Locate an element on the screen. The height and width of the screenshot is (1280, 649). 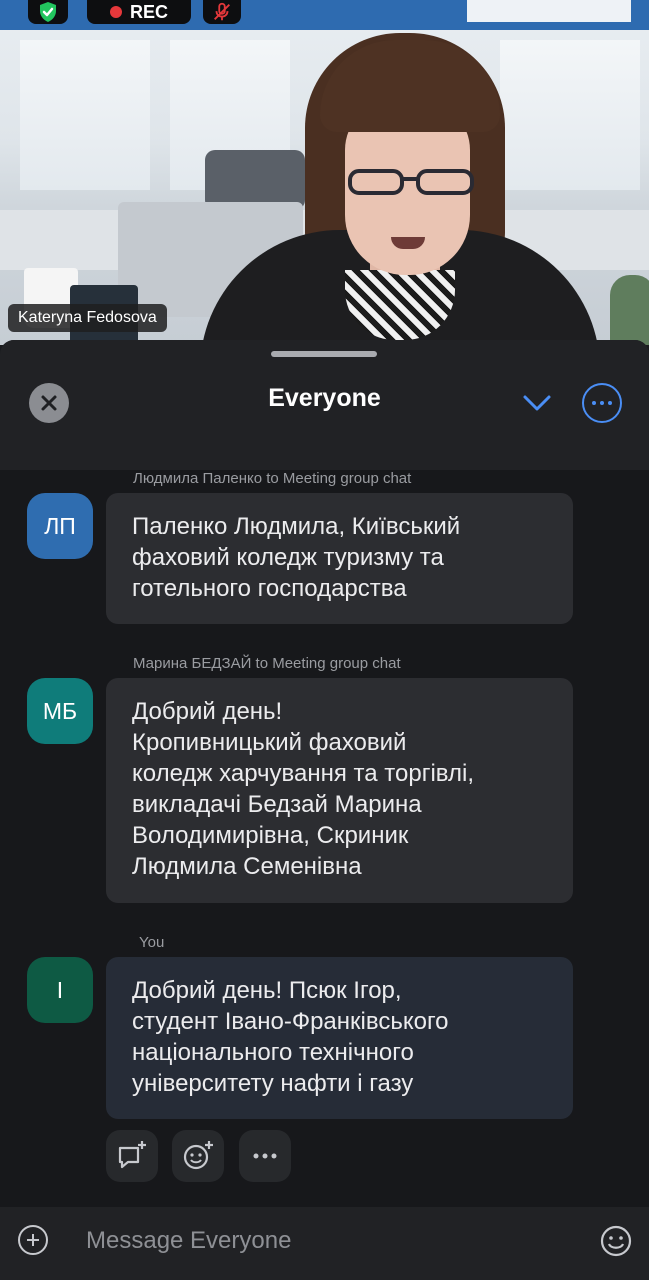
message-line: національного технічного is located at coordinates (273, 1052).